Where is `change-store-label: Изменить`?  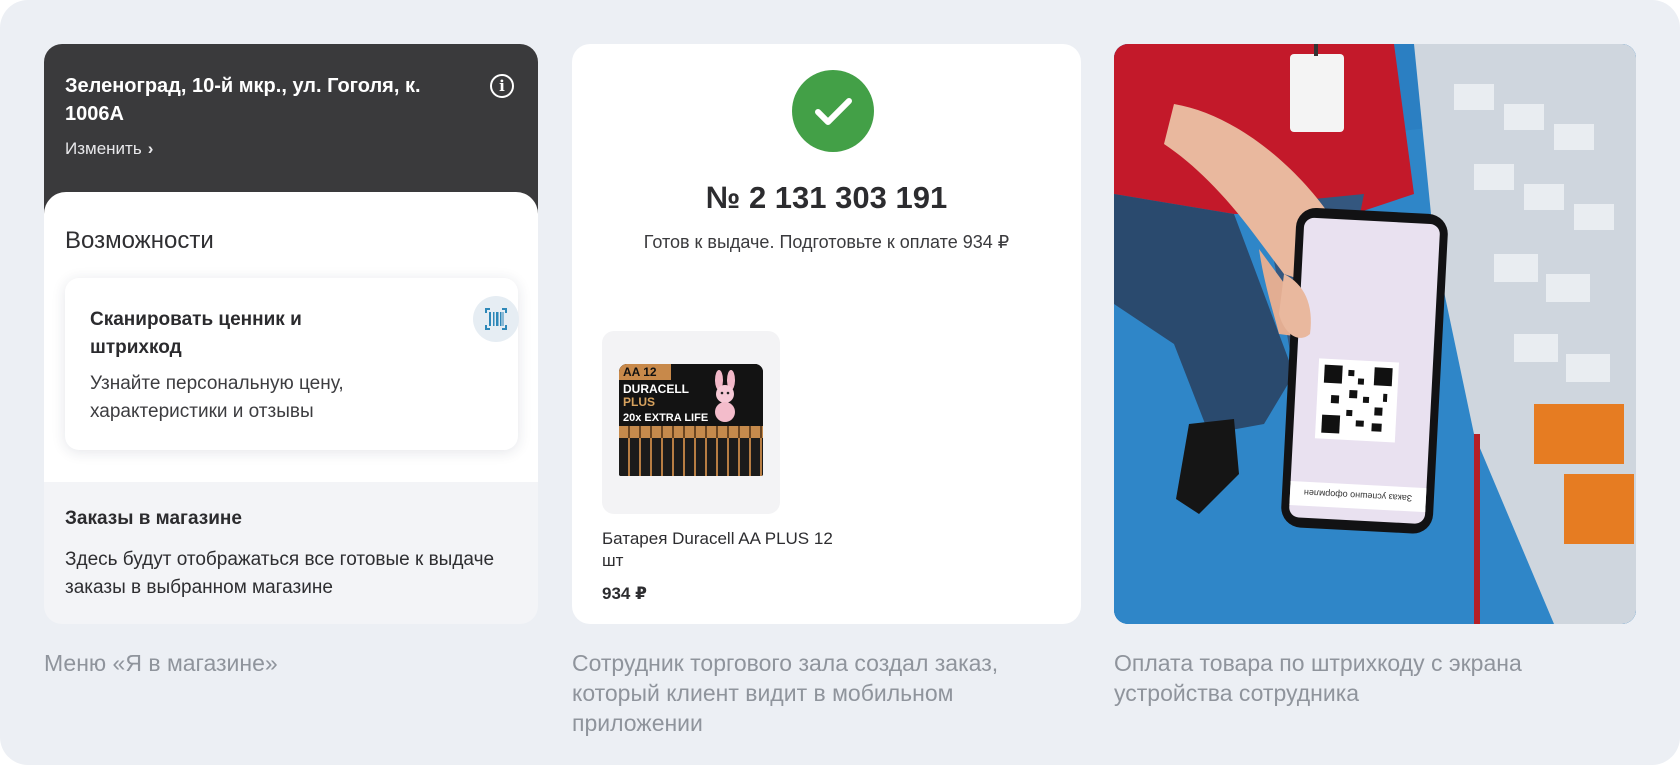
change-store-label: Изменить is located at coordinates (103, 148).